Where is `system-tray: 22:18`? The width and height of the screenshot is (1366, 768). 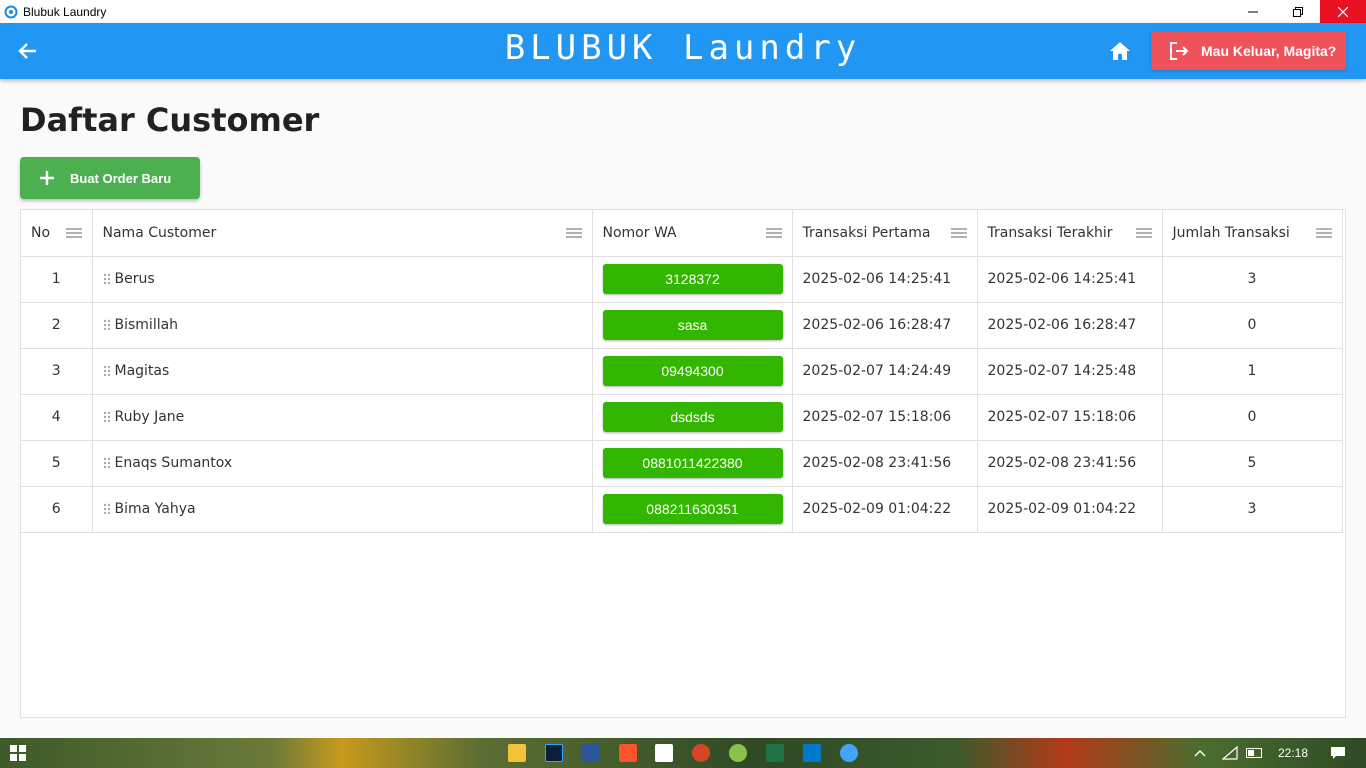
system-tray: 22:18 is located at coordinates (1280, 753).